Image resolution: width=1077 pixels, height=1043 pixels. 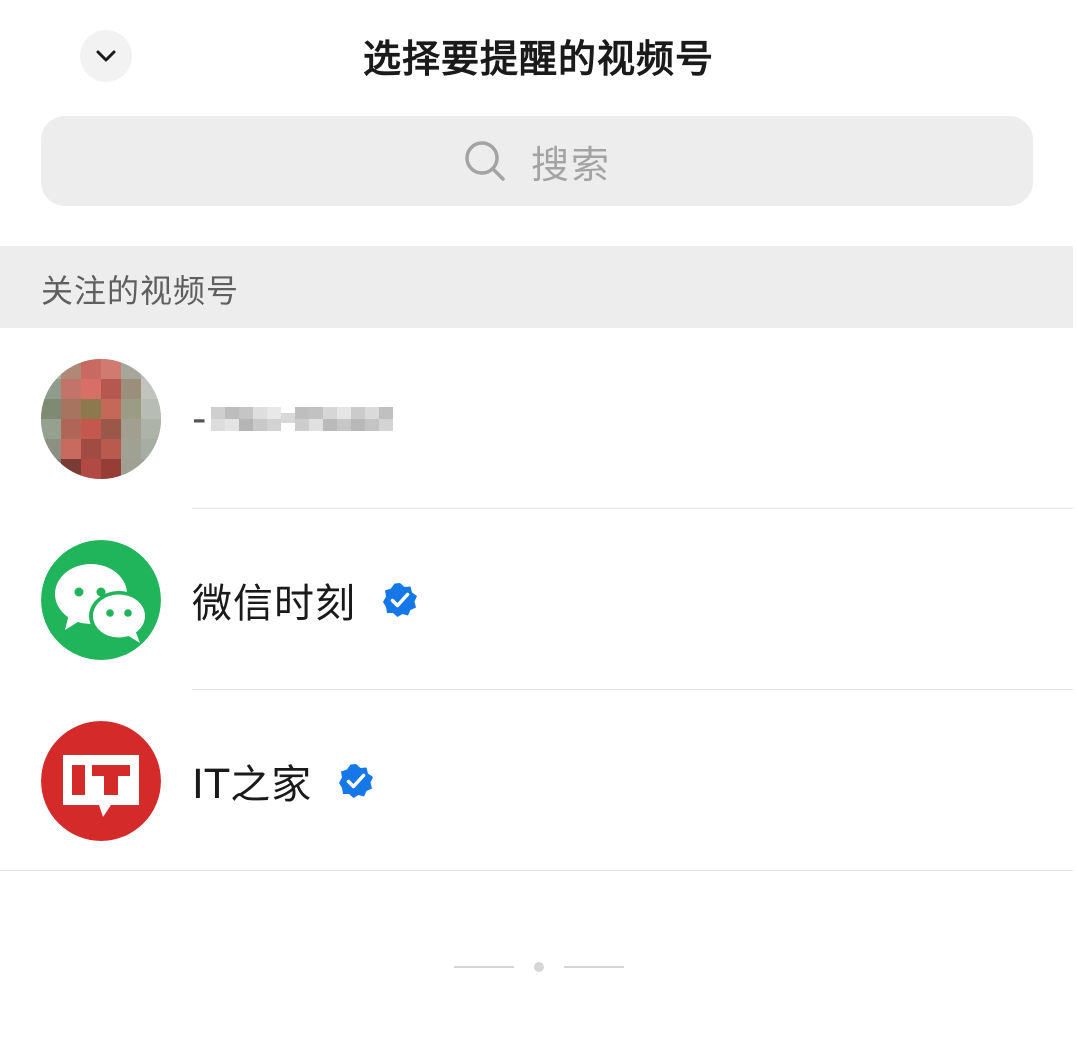 I want to click on account-name: IT之家, so click(x=252, y=785).